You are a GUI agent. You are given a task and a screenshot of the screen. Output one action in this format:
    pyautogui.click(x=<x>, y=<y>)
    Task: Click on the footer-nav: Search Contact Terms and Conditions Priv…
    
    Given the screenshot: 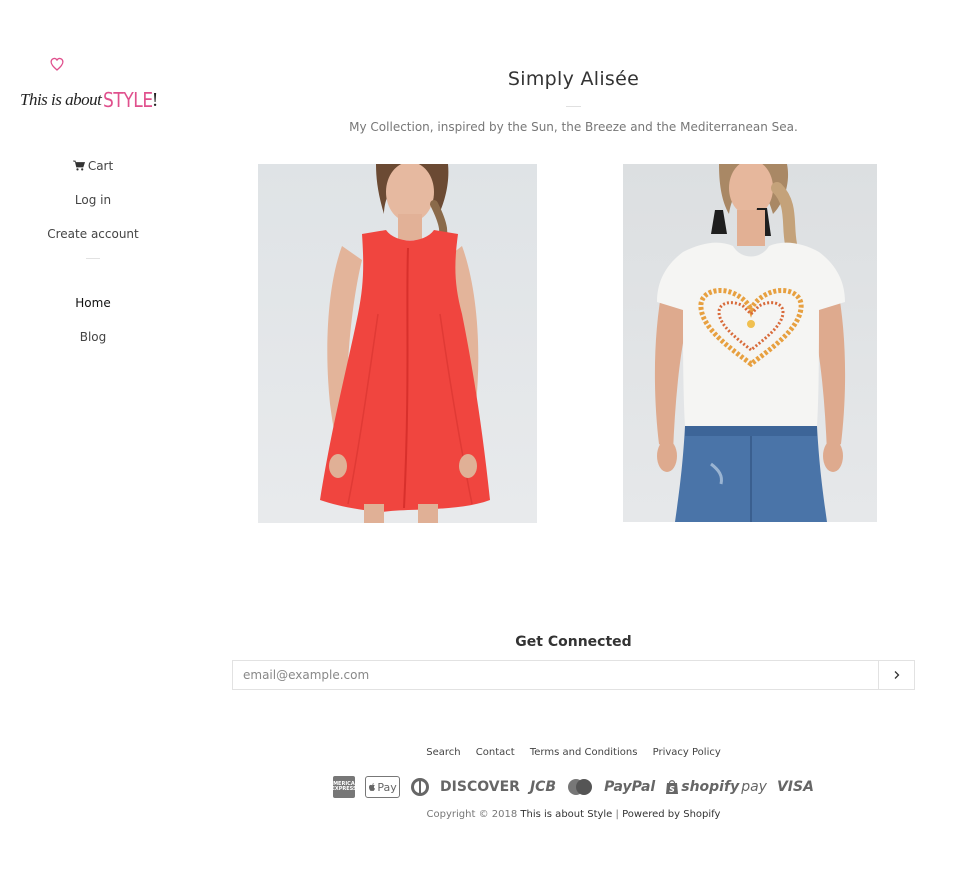 What is the action you would take?
    pyautogui.click(x=573, y=752)
    